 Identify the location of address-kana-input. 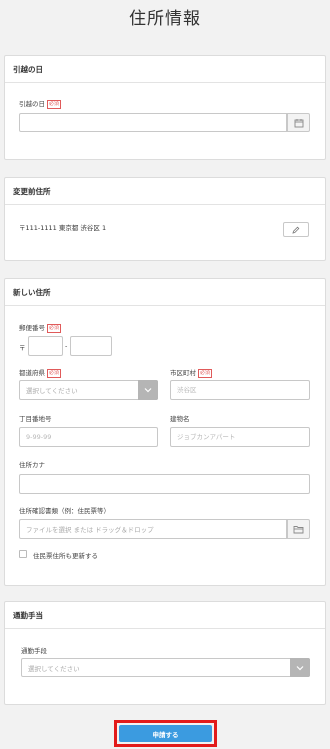
(164, 484).